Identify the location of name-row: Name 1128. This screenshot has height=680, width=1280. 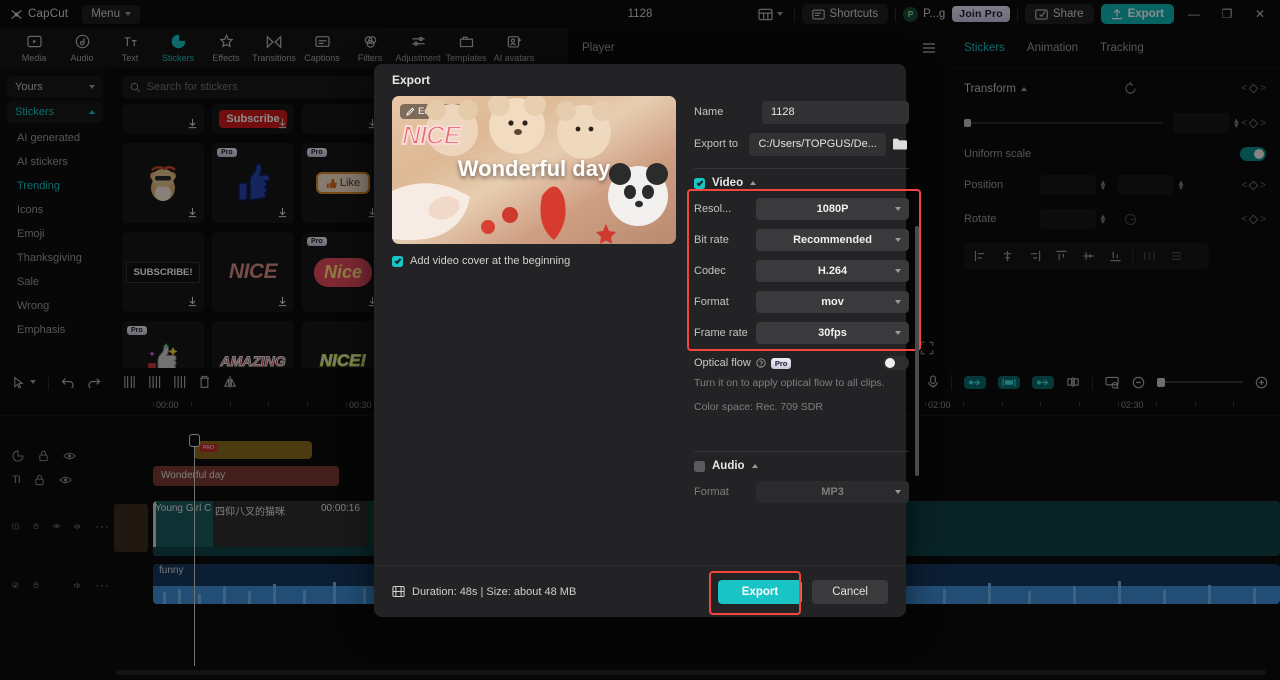
(801, 112).